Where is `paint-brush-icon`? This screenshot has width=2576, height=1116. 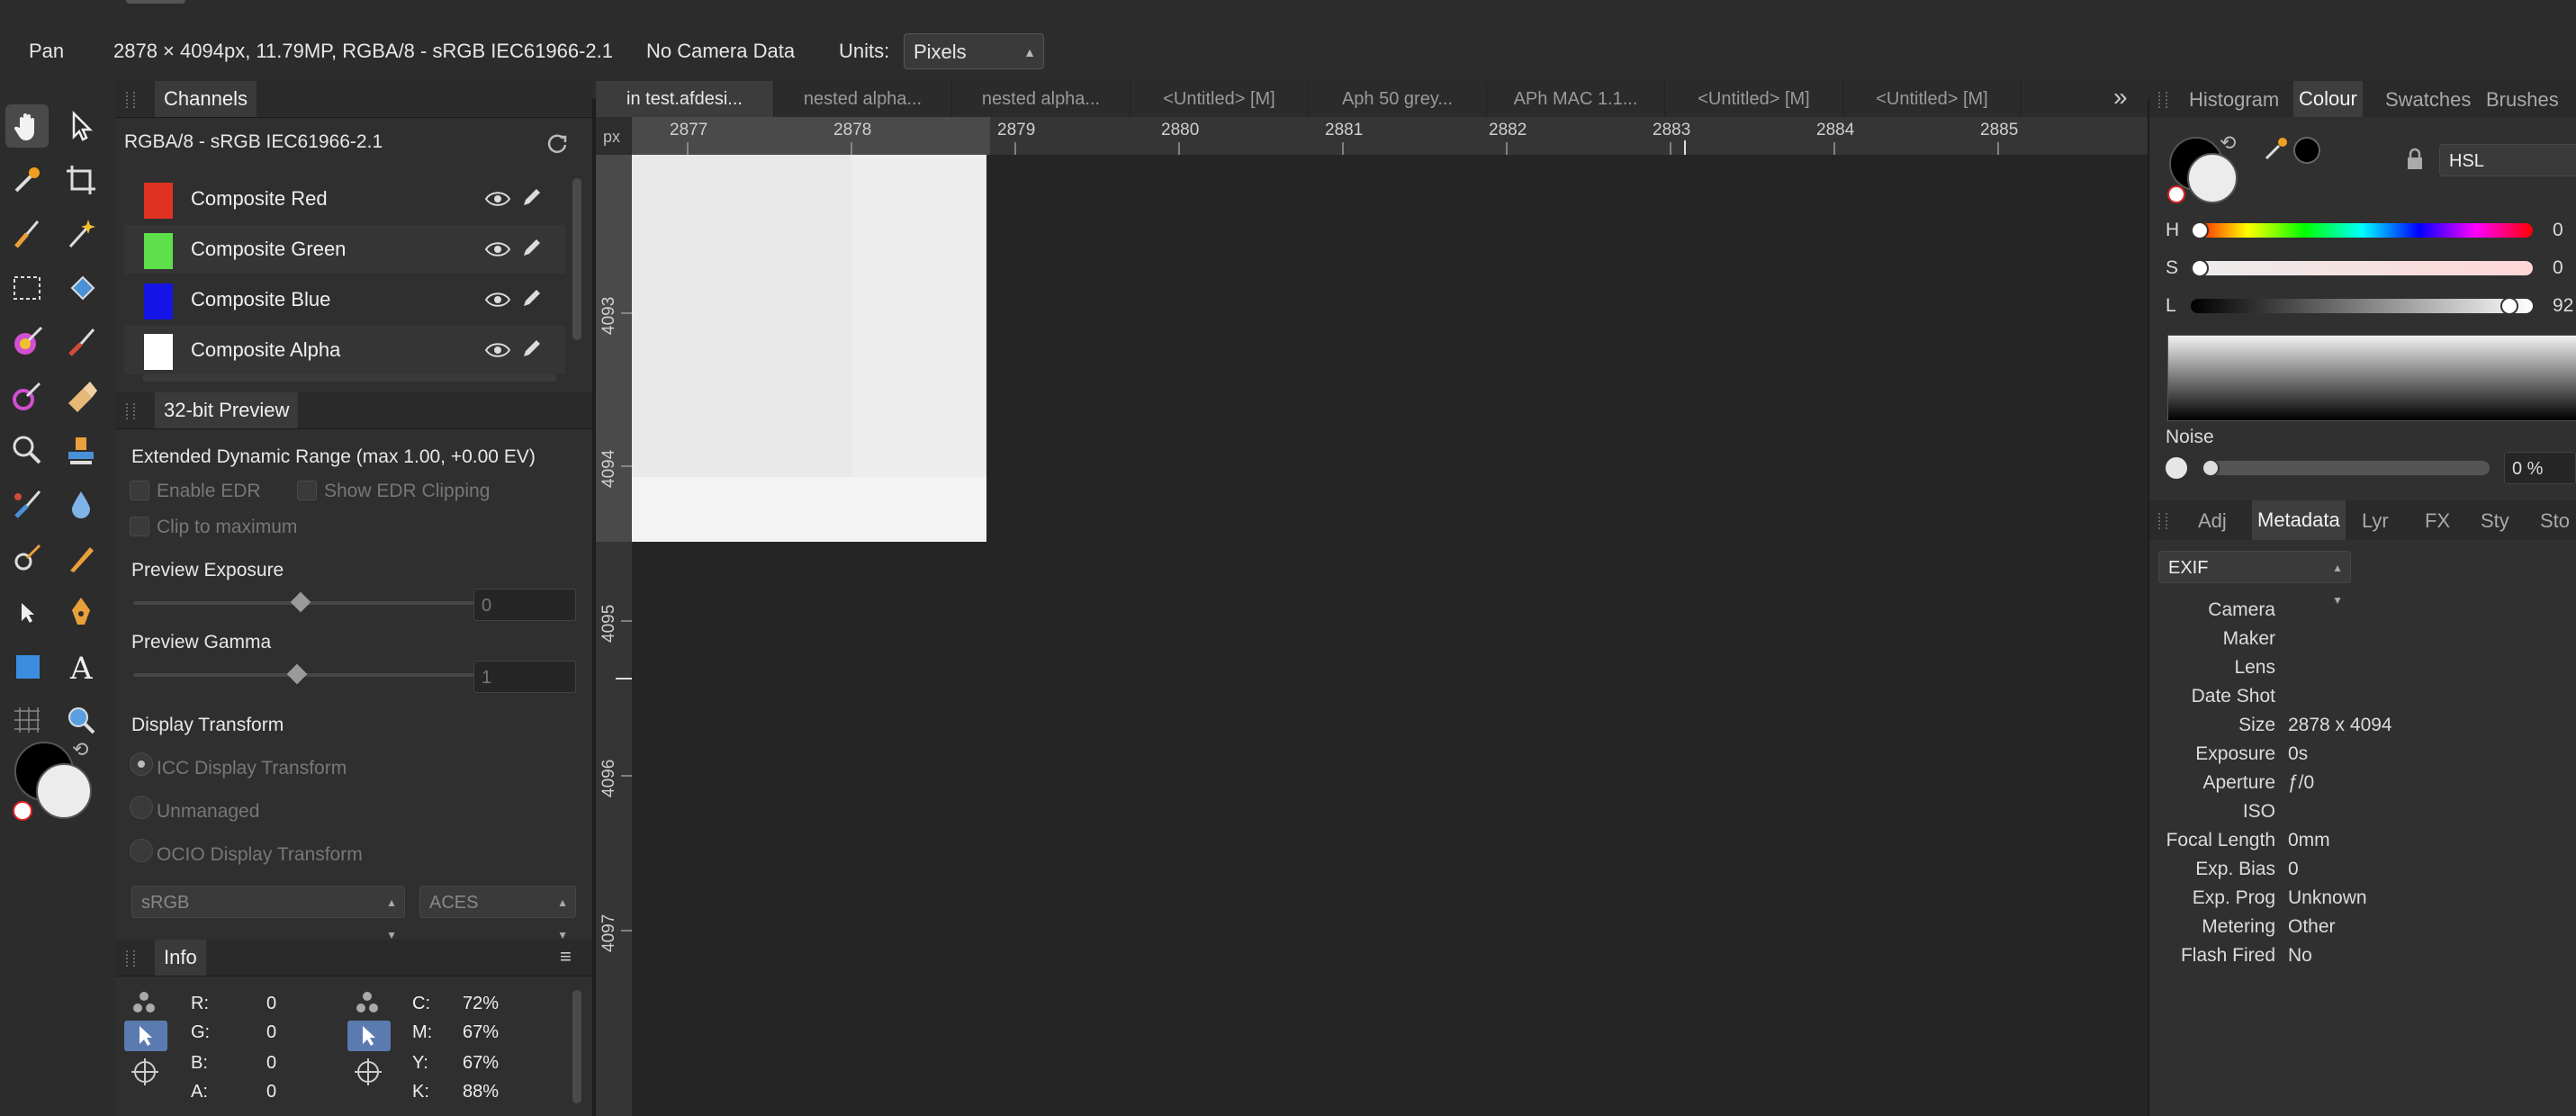 paint-brush-icon is located at coordinates (27, 234).